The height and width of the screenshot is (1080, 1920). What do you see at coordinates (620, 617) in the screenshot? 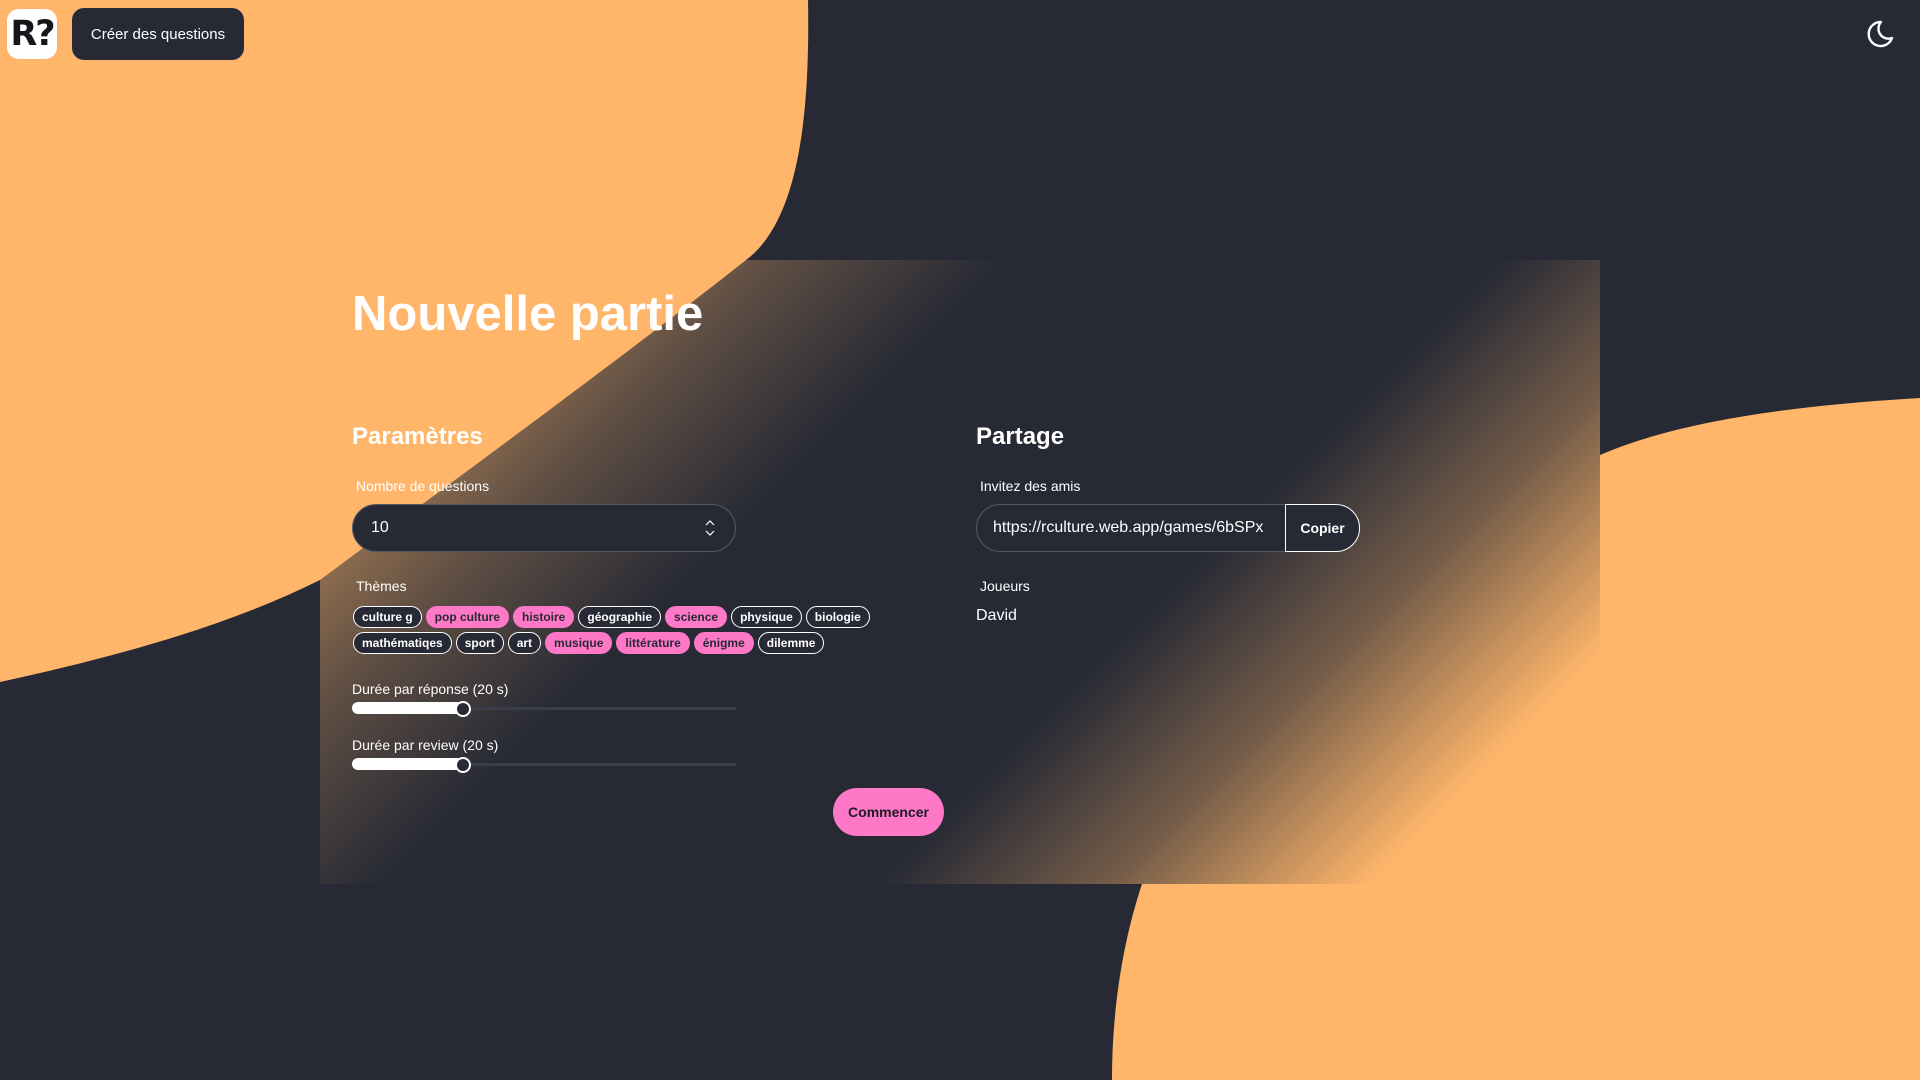
I see `theme-chip: géographie` at bounding box center [620, 617].